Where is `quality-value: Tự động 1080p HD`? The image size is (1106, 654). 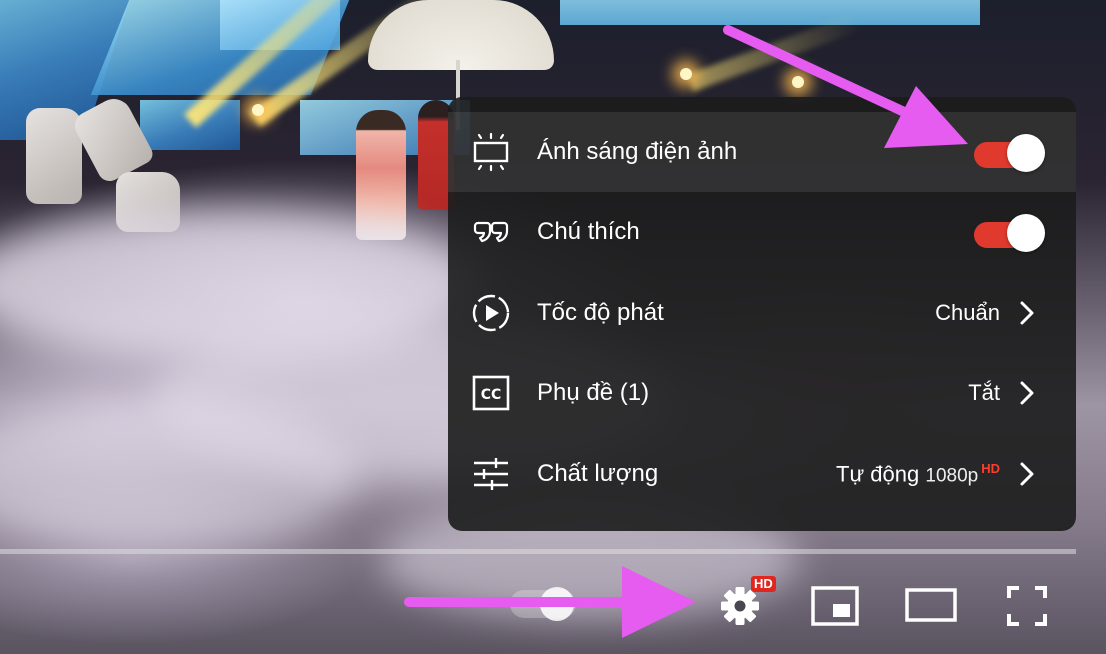 quality-value: Tự động 1080p HD is located at coordinates (918, 474).